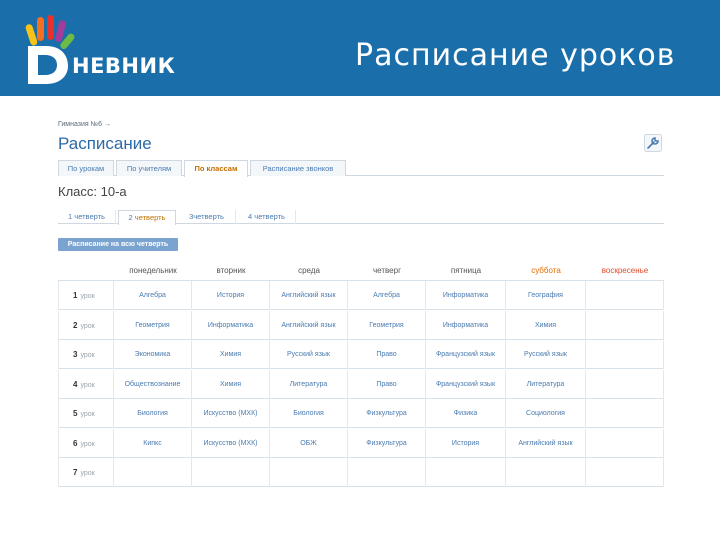 This screenshot has height=540, width=720. What do you see at coordinates (387, 270) in the screenshot?
I see `day-header-thursday: четверг` at bounding box center [387, 270].